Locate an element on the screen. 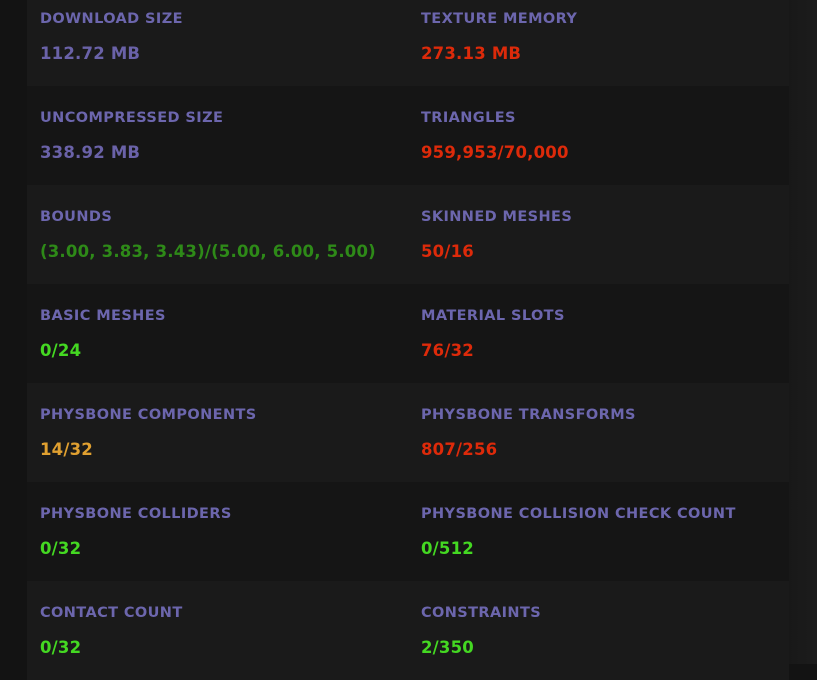  stat-value: (3.00, 3.83, 3.43)/(5.00, 6.00, 5.00) is located at coordinates (208, 251).